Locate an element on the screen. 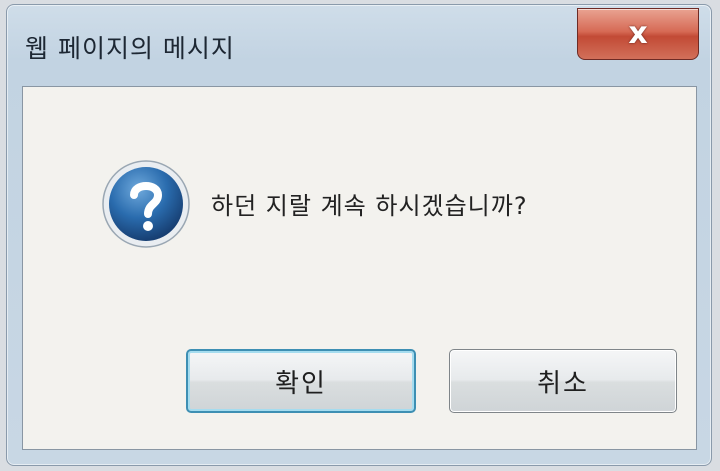 The height and width of the screenshot is (471, 720). dialog-title: 웹 페이지의 메시지 is located at coordinates (130, 48).